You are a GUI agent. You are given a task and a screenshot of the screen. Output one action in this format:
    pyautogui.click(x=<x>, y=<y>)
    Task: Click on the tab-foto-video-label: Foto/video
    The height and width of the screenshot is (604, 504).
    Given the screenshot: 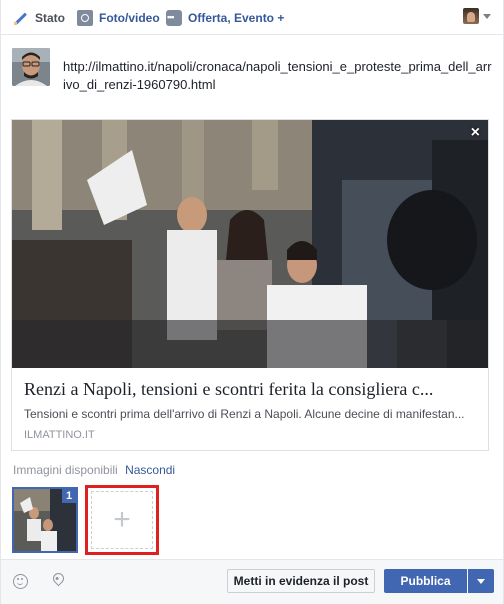 What is the action you would take?
    pyautogui.click(x=129, y=18)
    